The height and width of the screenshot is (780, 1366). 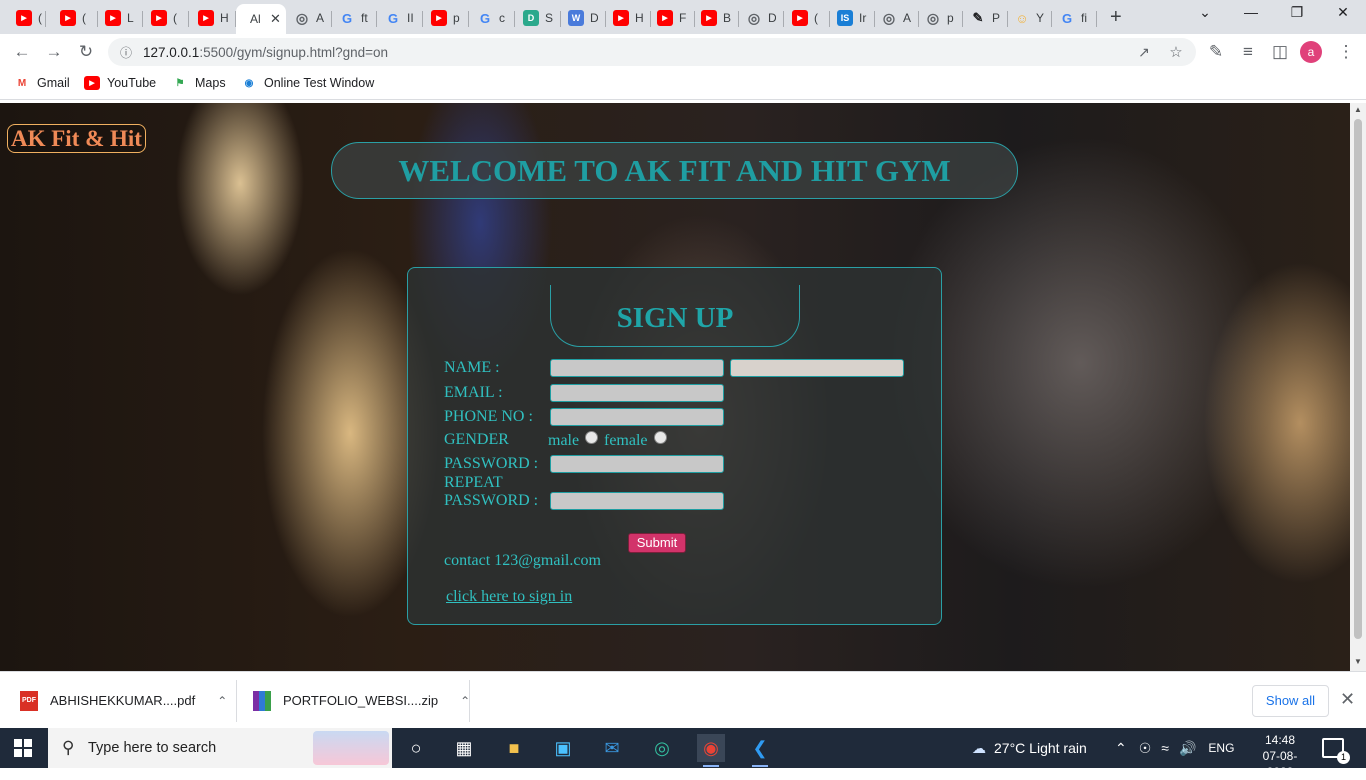 What do you see at coordinates (637, 464) in the screenshot?
I see `password-input` at bounding box center [637, 464].